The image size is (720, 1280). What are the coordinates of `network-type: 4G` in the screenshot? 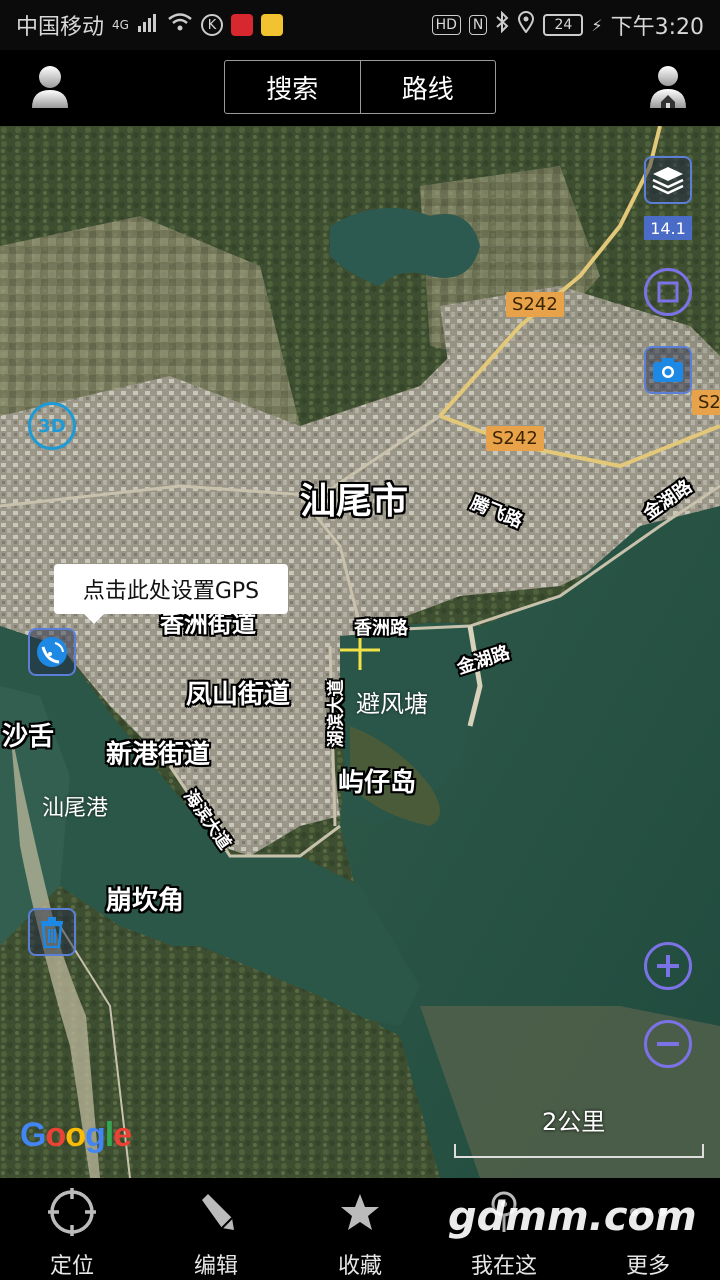 It's located at (120, 25).